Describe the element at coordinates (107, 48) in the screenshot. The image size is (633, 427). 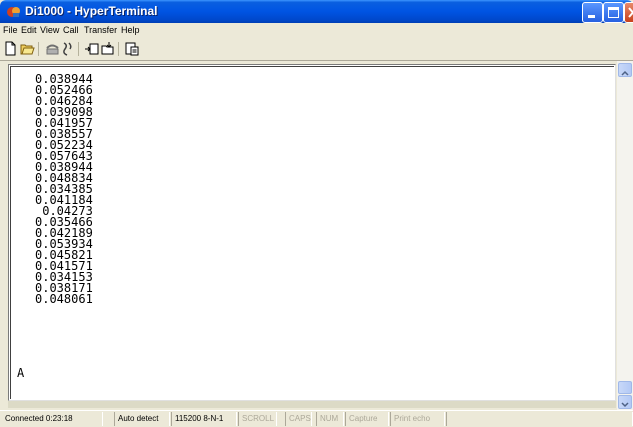
I see `receive-file-icon` at that location.